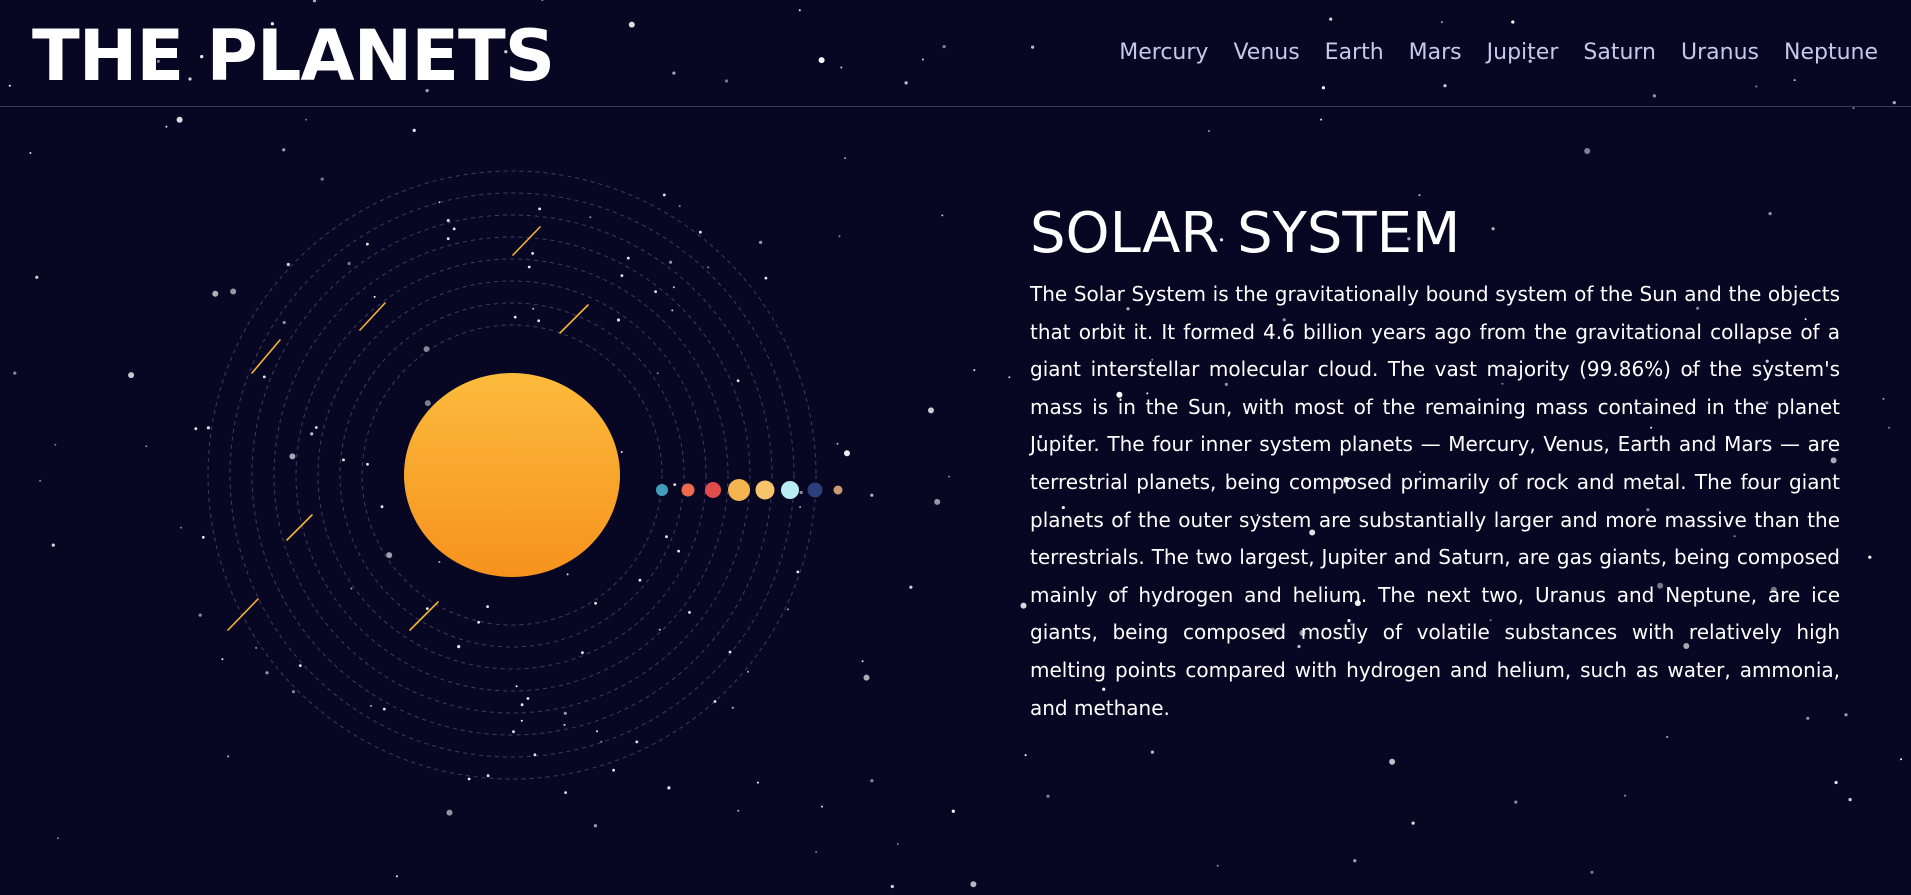  I want to click on nav-link-jupiter: Jupiter, so click(1523, 53).